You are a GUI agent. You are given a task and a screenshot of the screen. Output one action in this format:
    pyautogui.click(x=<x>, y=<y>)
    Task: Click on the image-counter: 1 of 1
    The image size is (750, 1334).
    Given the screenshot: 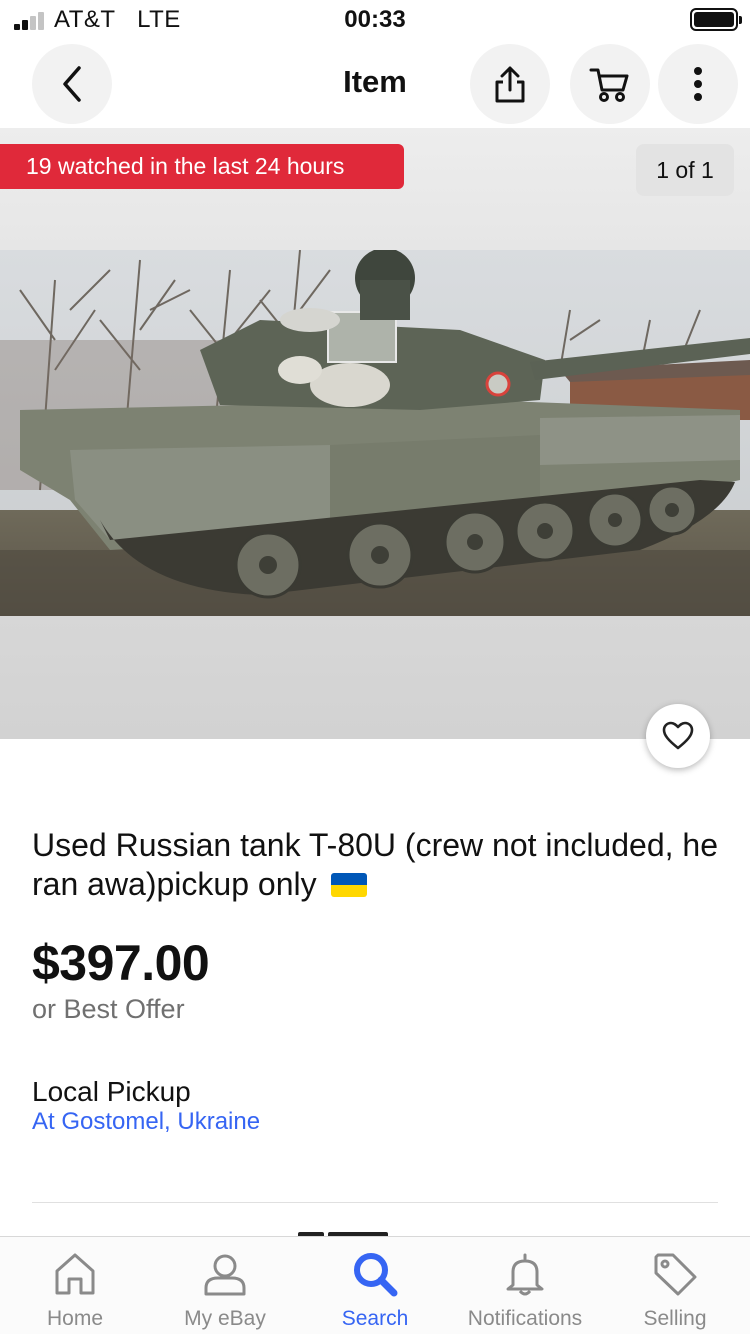 What is the action you would take?
    pyautogui.click(x=685, y=170)
    